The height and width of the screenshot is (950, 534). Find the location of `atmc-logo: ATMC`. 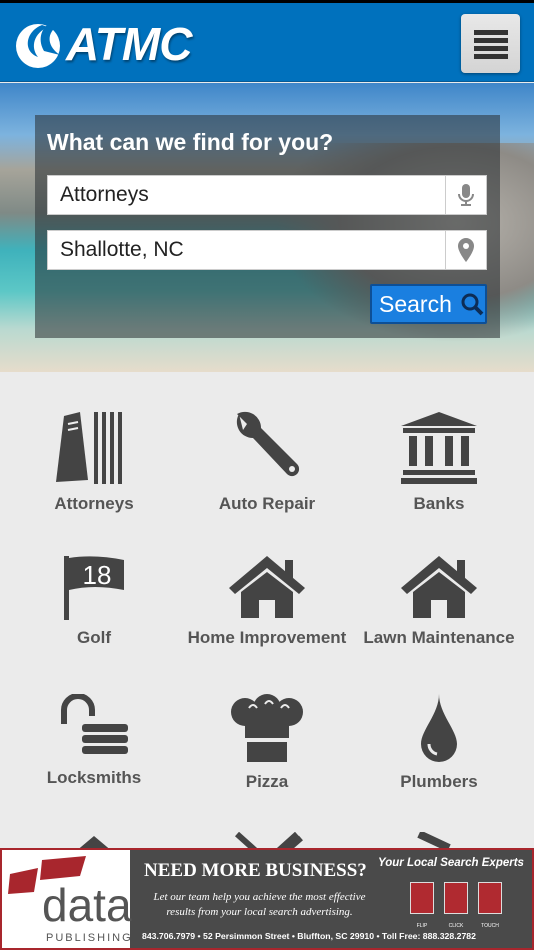

atmc-logo: ATMC is located at coordinates (102, 44).